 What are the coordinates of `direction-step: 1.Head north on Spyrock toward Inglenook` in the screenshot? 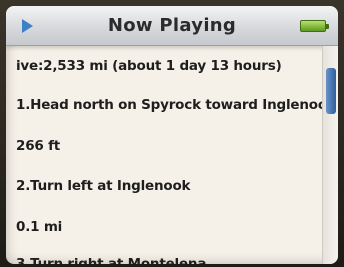 It's located at (169, 105).